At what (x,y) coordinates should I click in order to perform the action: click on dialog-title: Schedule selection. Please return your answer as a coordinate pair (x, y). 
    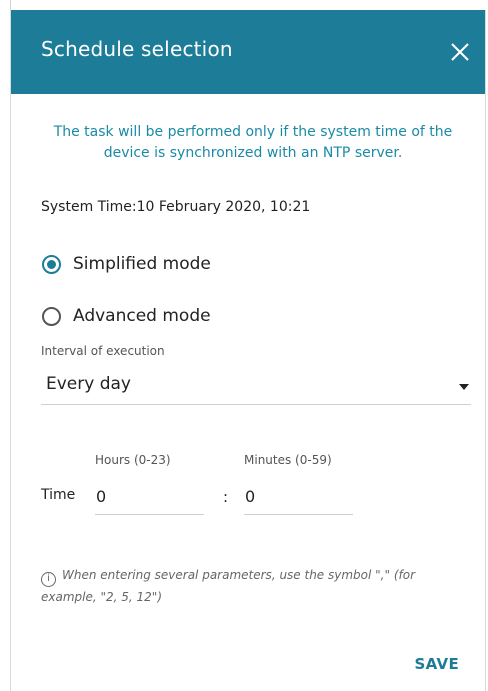
    Looking at the image, I should click on (137, 49).